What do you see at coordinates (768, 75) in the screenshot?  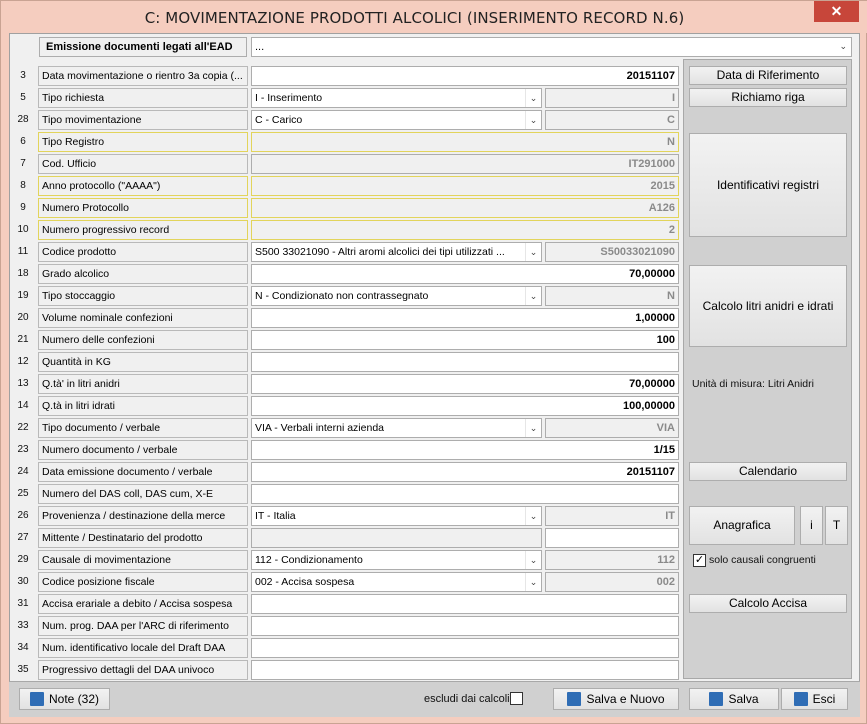 I see `data-riferimento-button: Data di Riferimento` at bounding box center [768, 75].